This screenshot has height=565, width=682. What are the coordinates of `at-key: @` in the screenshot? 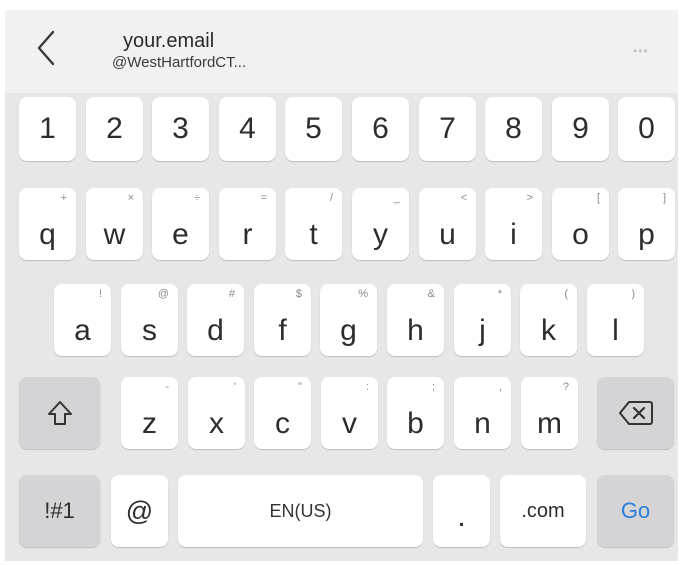 It's located at (139, 511).